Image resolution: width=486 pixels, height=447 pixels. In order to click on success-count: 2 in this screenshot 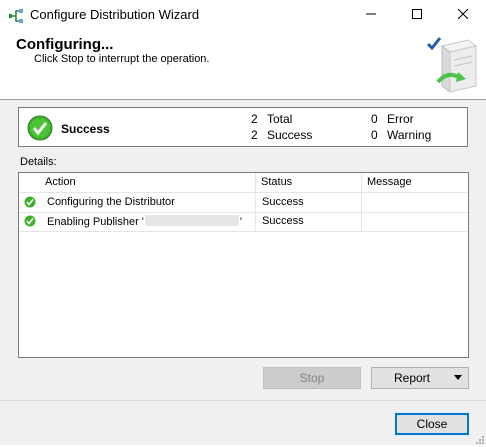, I will do `click(254, 135)`.